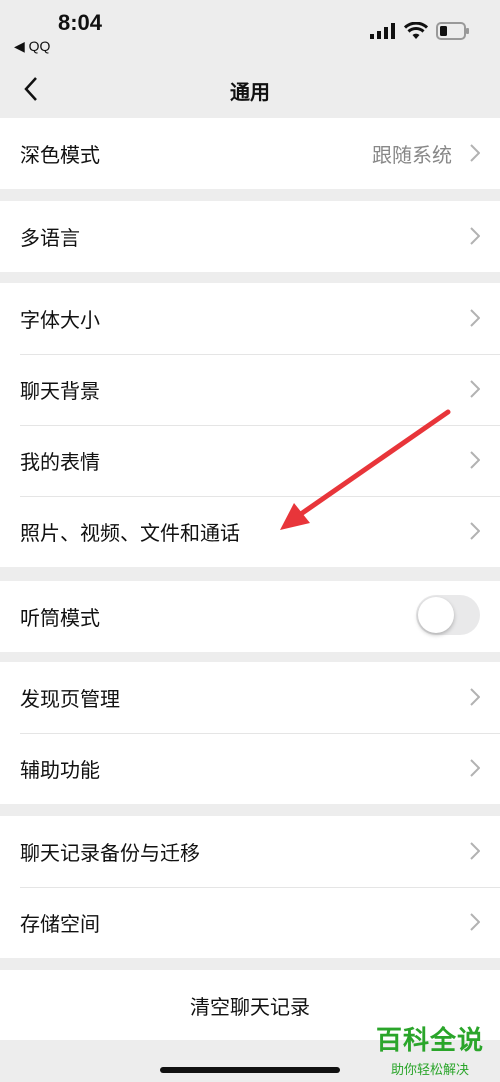 The height and width of the screenshot is (1082, 500). I want to click on setting-chat-backup-migration: 聊天记录备份与迁移, so click(250, 851).